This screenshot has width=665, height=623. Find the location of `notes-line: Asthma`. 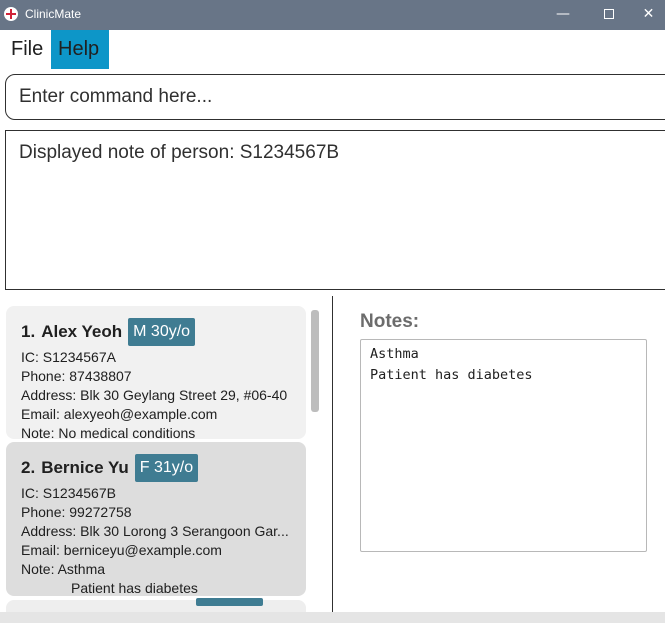

notes-line: Asthma is located at coordinates (394, 354).